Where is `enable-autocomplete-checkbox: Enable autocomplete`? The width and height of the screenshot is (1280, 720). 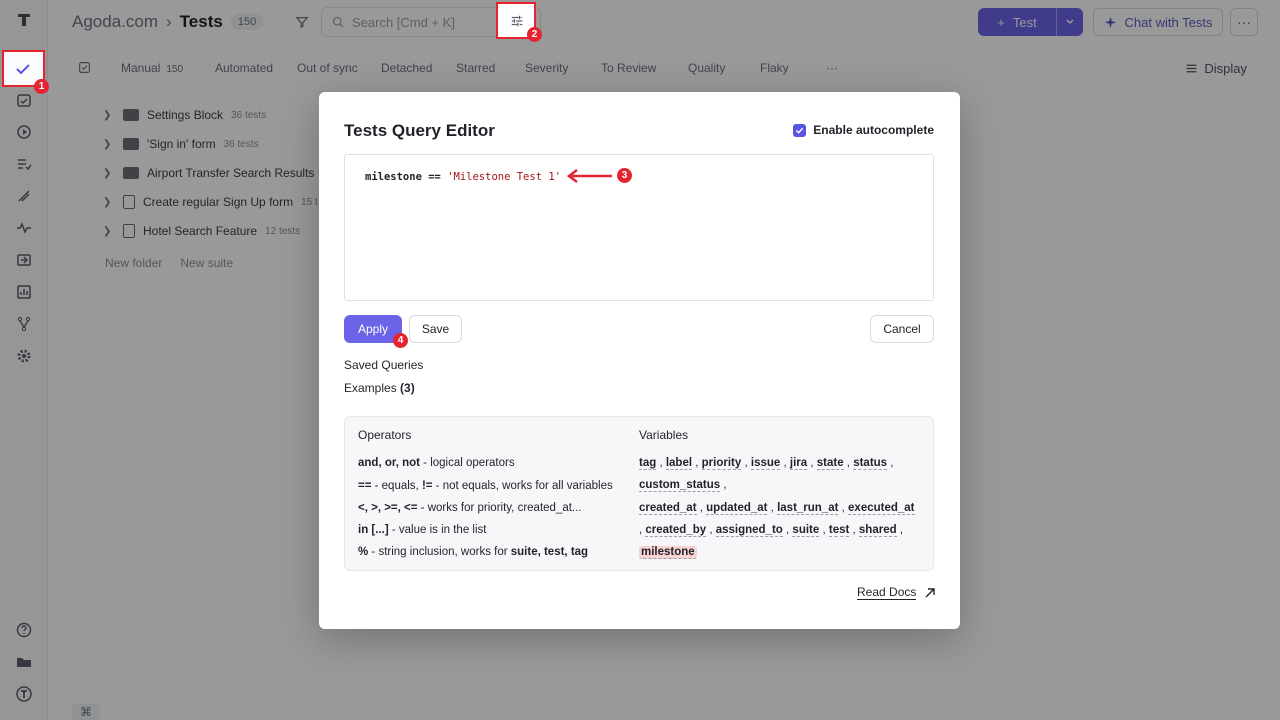 enable-autocomplete-checkbox: Enable autocomplete is located at coordinates (863, 130).